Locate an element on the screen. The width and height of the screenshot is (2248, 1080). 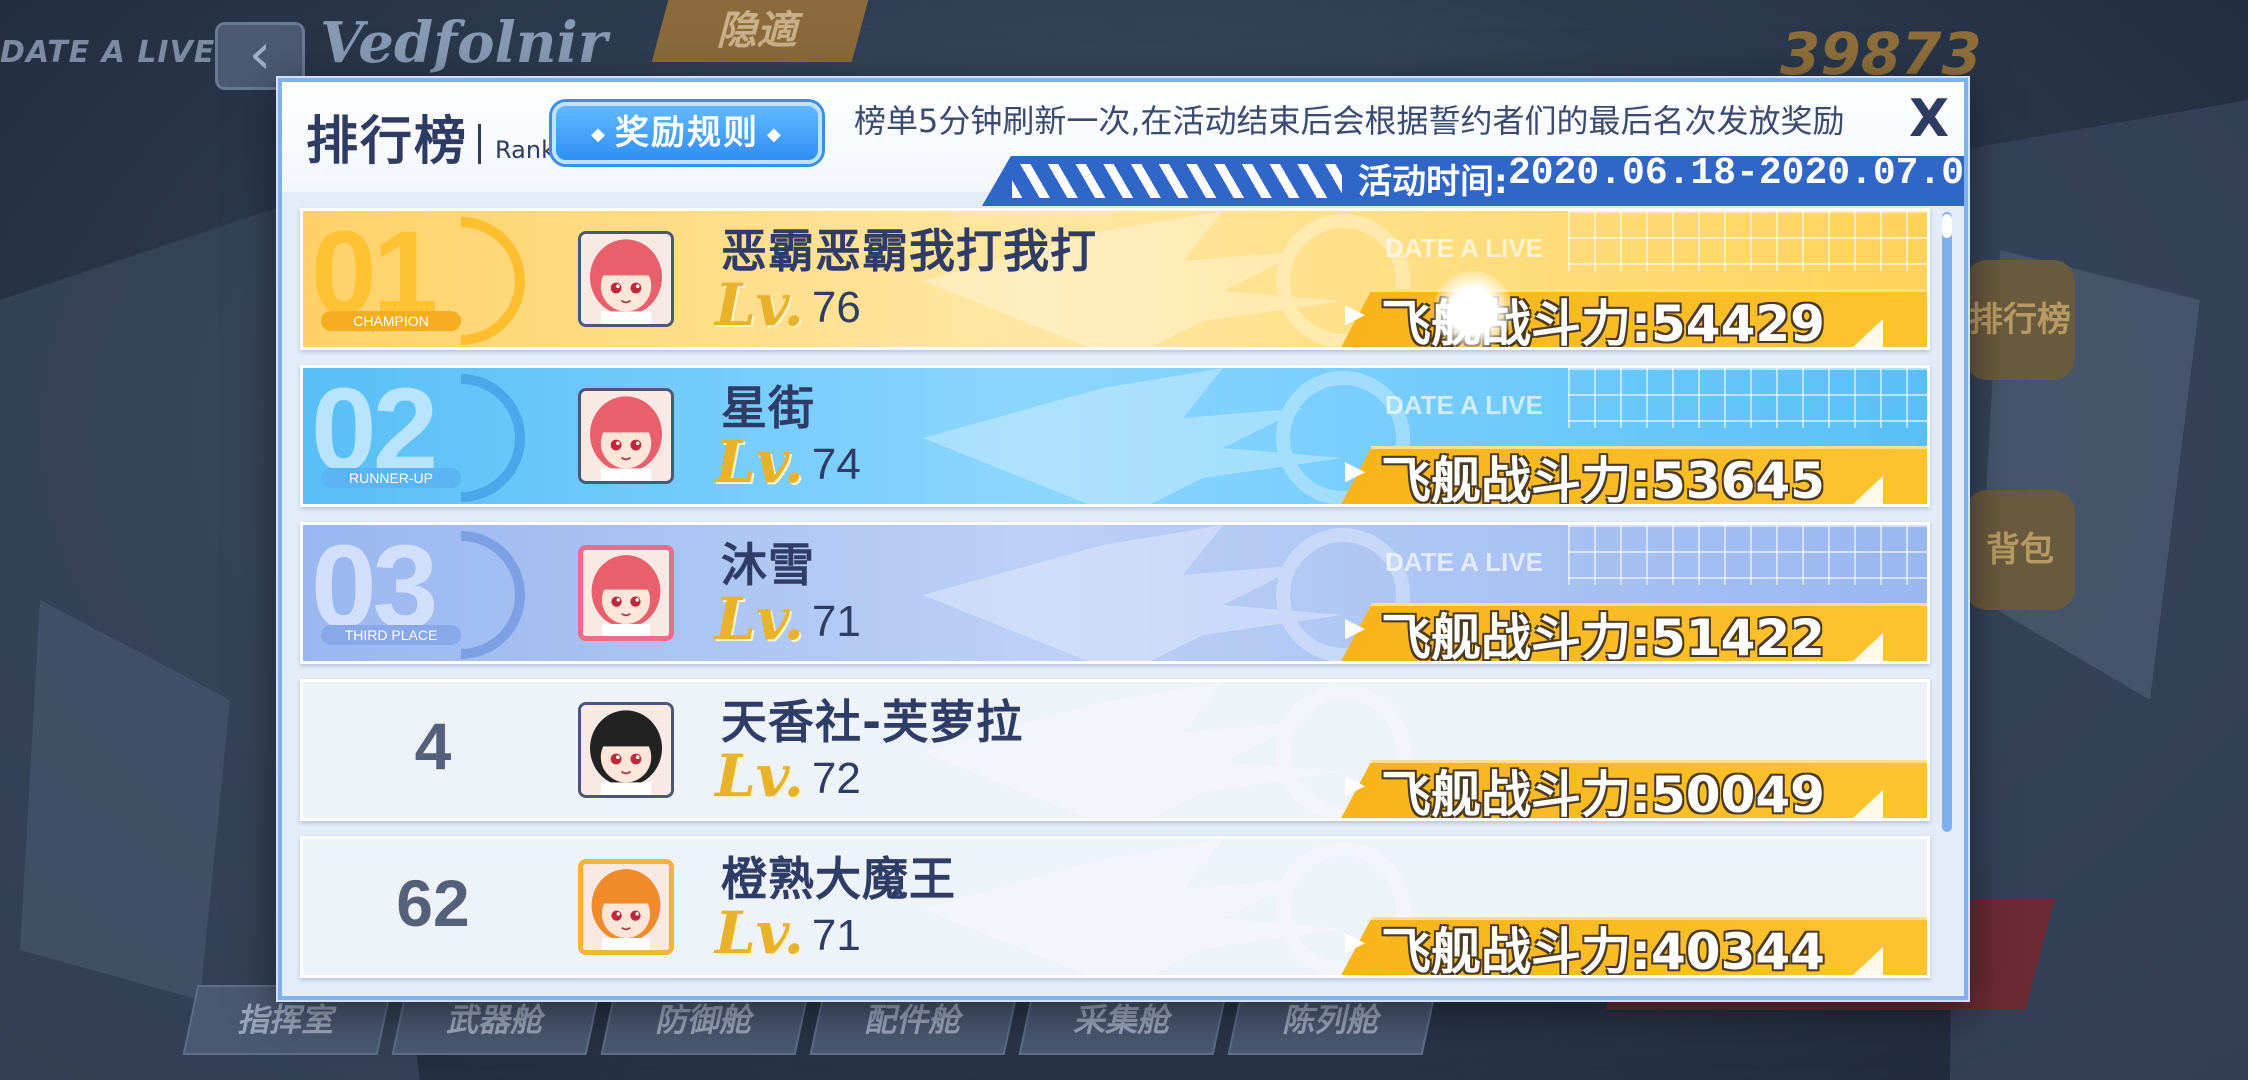
power-value: 40344 is located at coordinates (1738, 950).